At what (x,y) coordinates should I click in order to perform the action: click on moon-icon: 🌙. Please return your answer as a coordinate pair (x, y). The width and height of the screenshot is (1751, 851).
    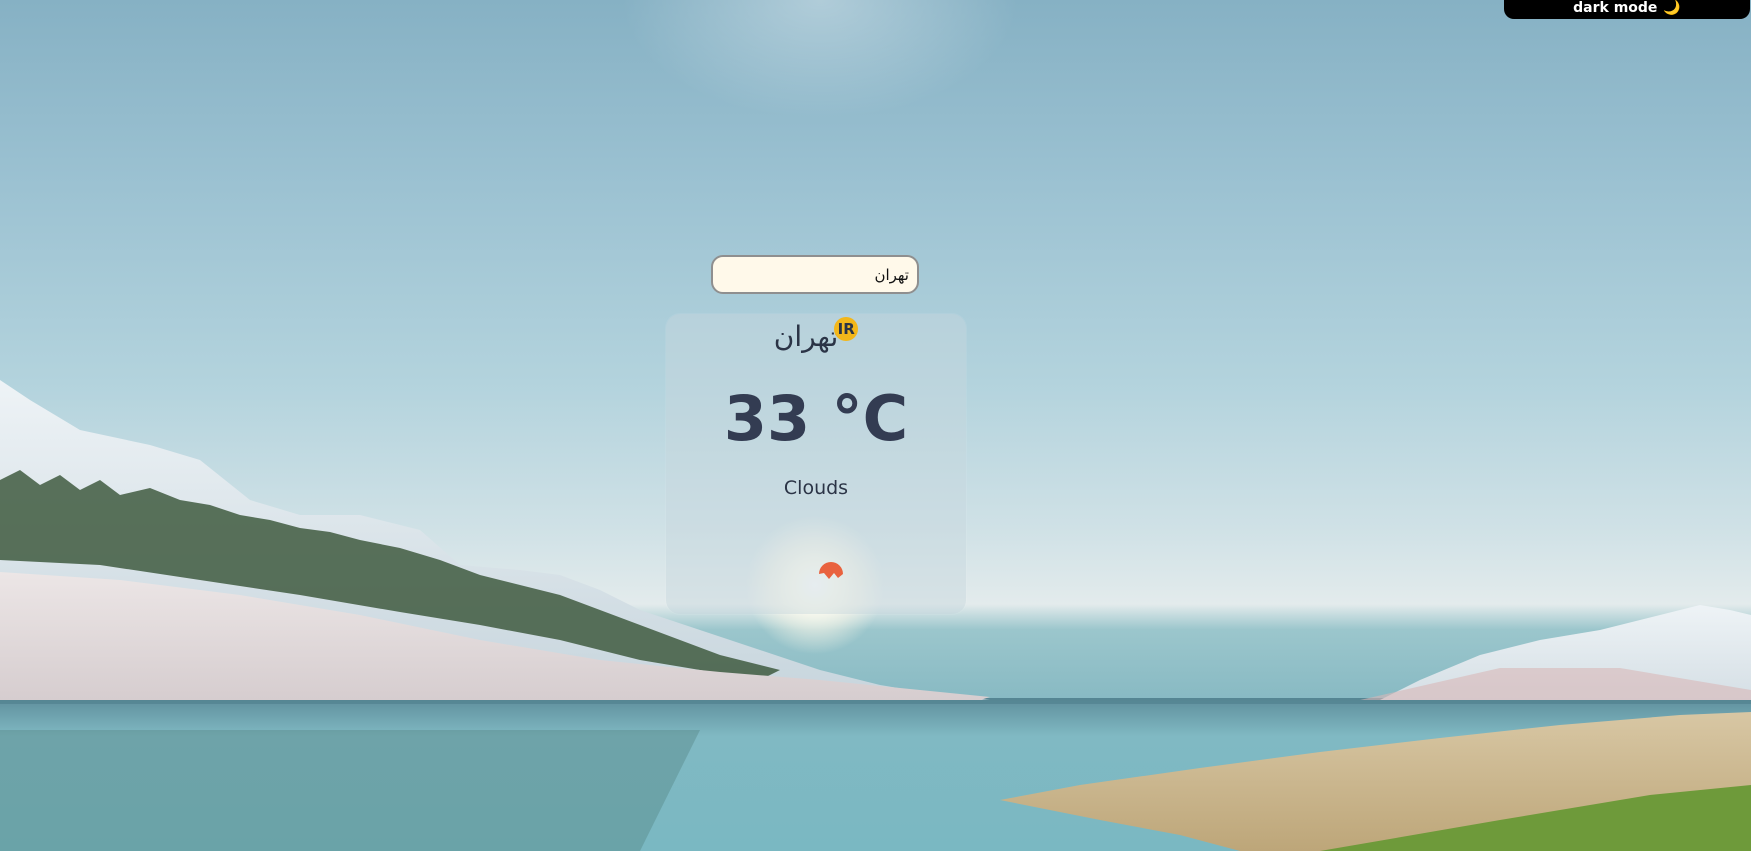
    Looking at the image, I should click on (1672, 8).